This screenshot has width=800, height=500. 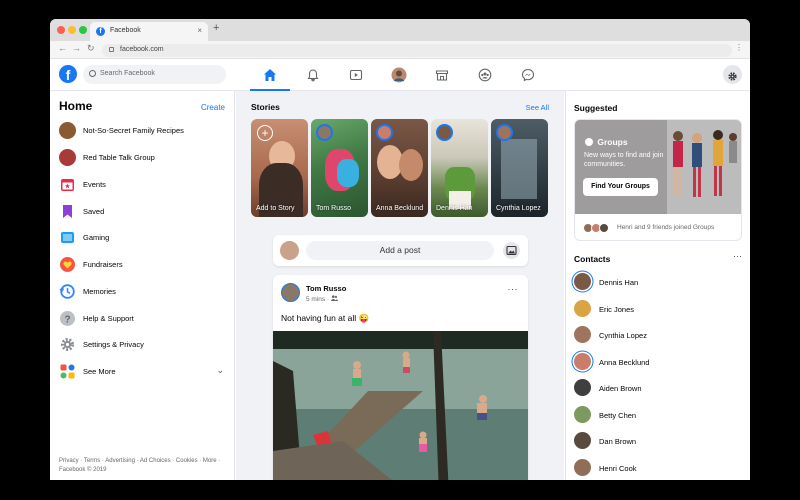 I want to click on sidebar-item-memories: Memories, so click(x=144, y=293).